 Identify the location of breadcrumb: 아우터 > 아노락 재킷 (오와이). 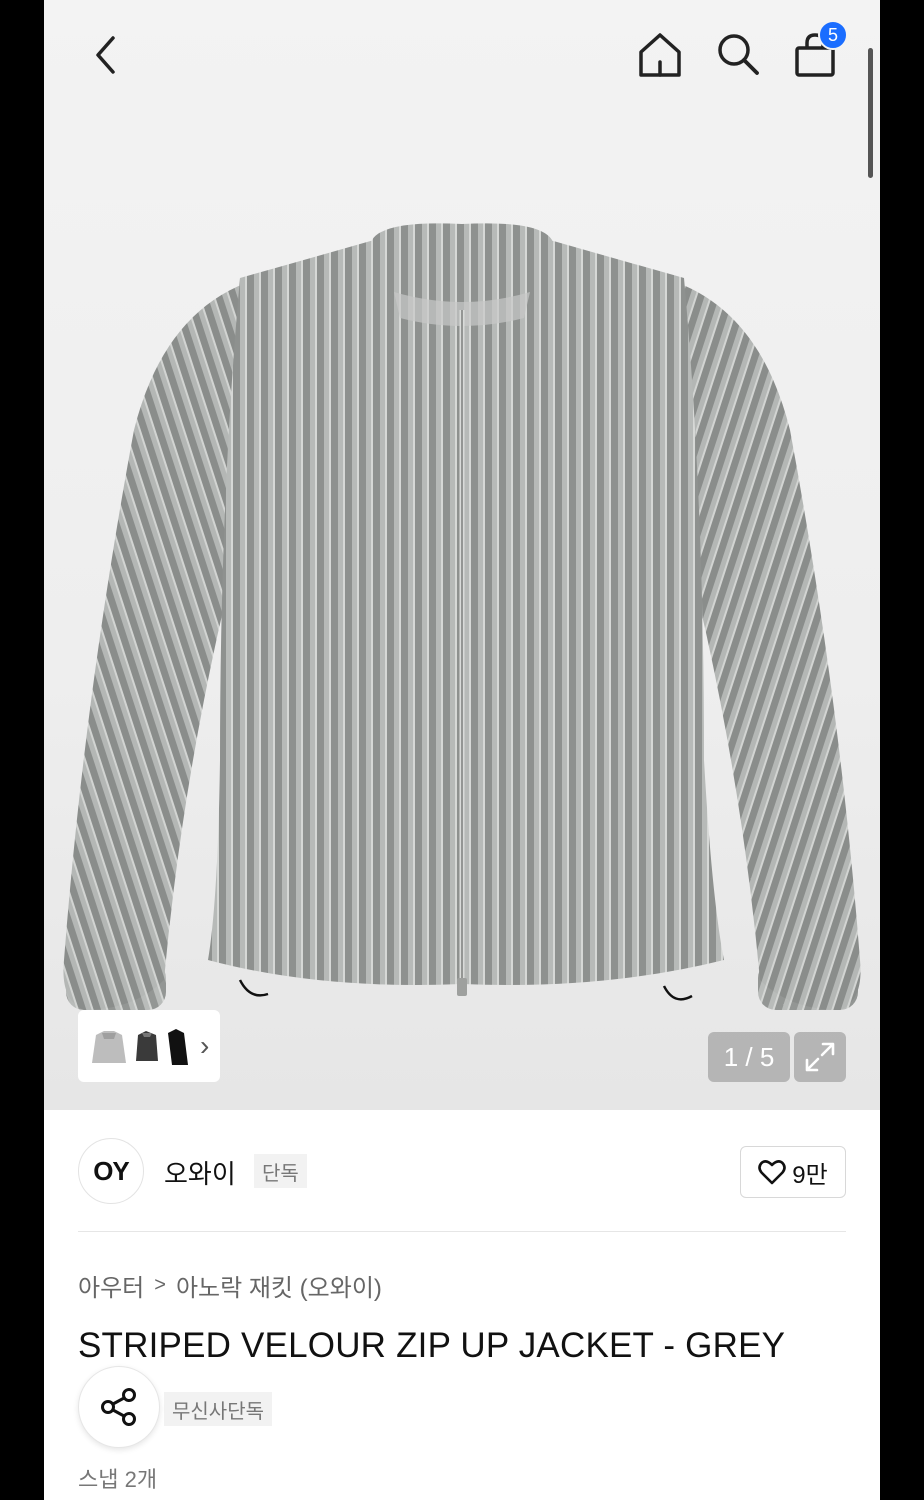
(230, 1285).